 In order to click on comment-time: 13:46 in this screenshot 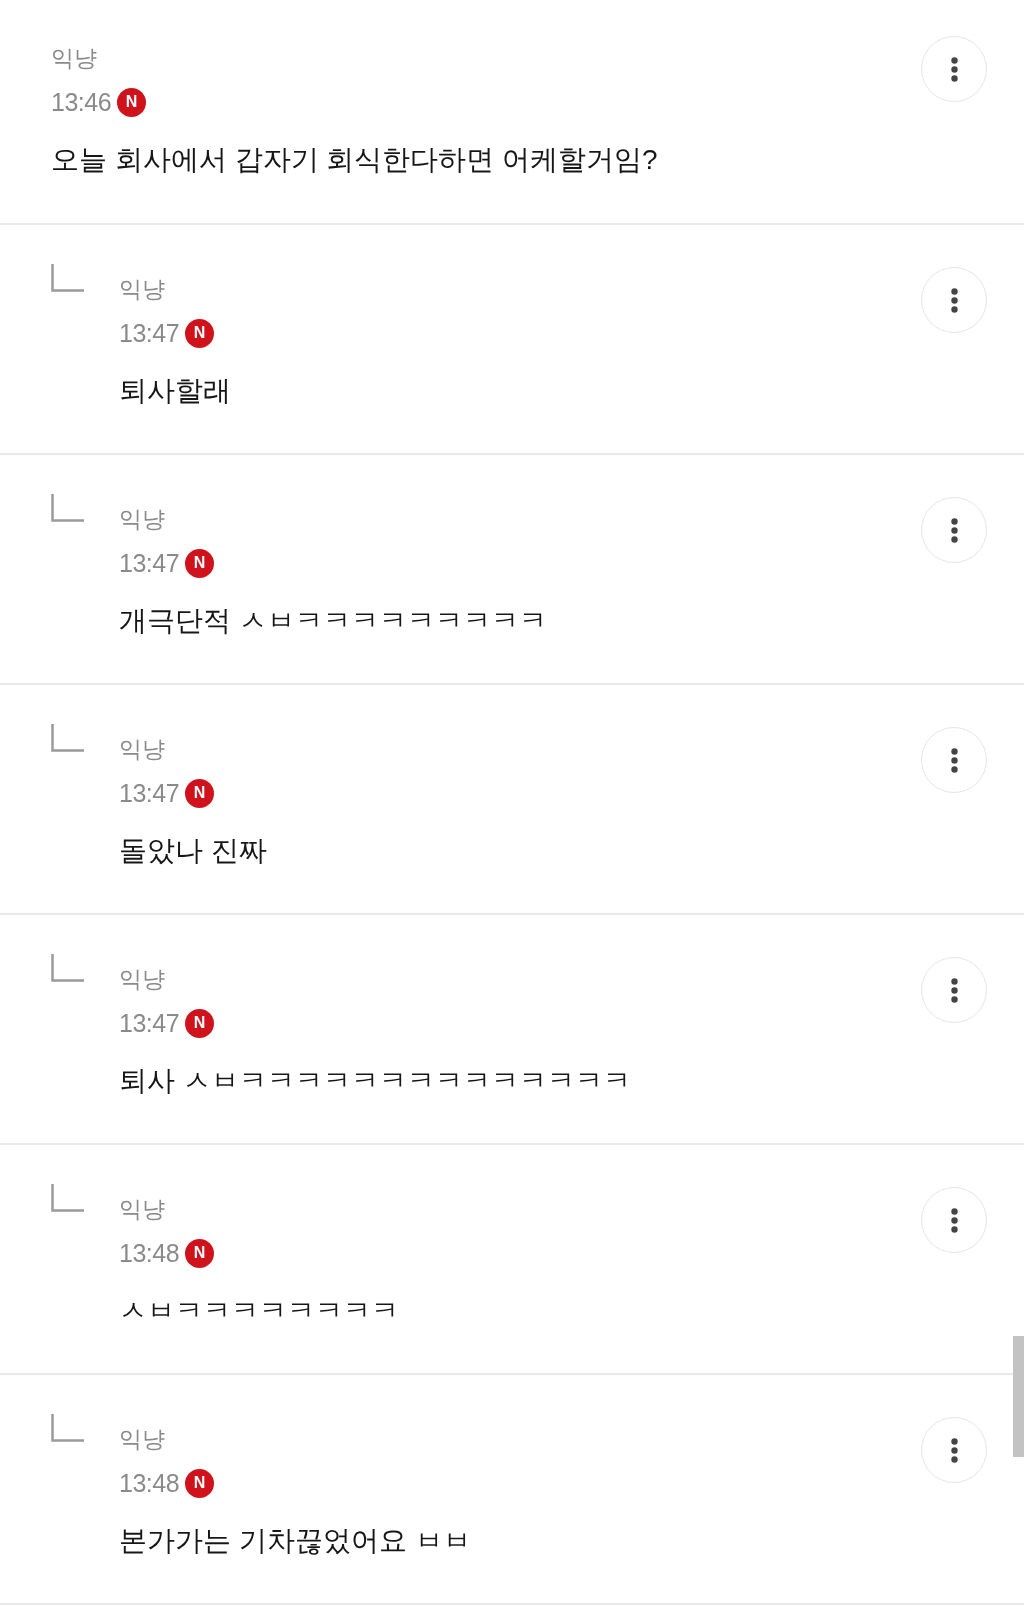, I will do `click(81, 102)`.